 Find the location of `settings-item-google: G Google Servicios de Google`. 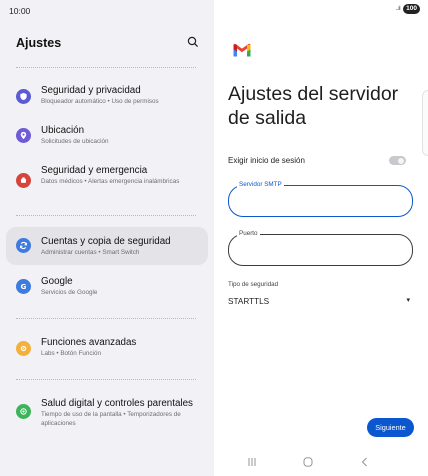

settings-item-google: G Google Servicios de Google is located at coordinates (107, 288).